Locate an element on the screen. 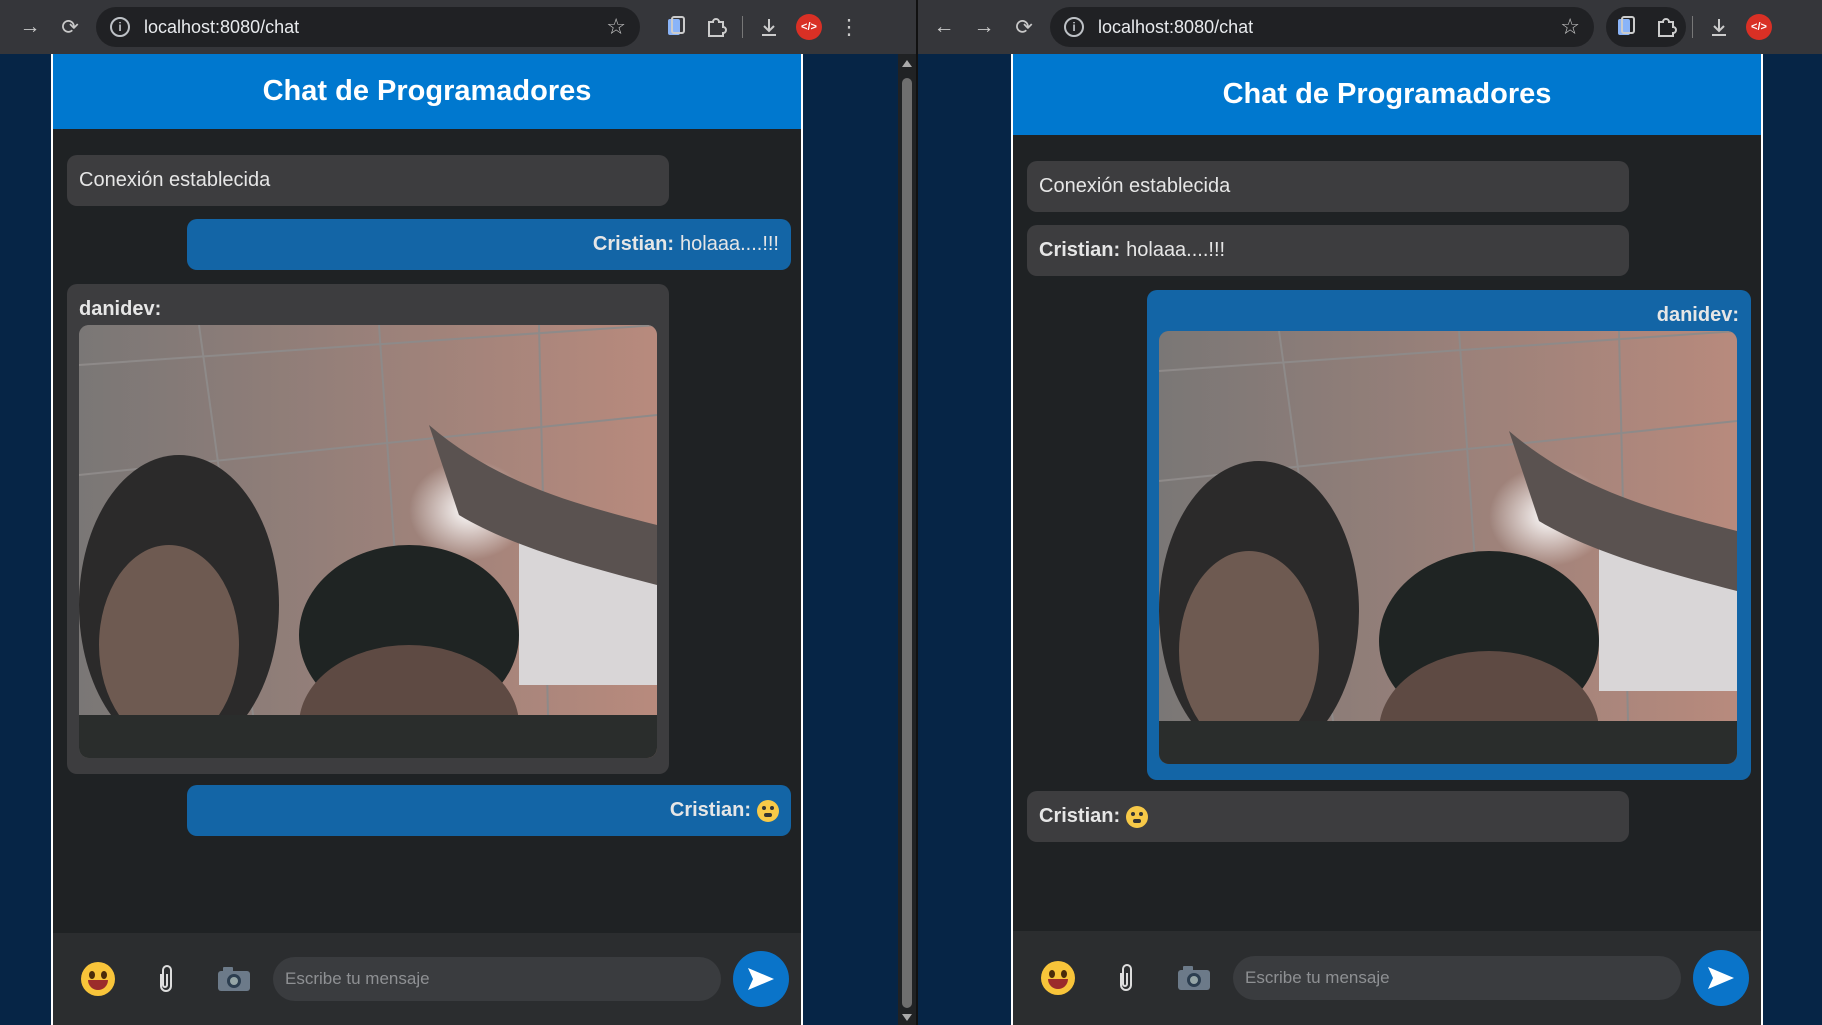  extension-group is located at coordinates (1646, 27).